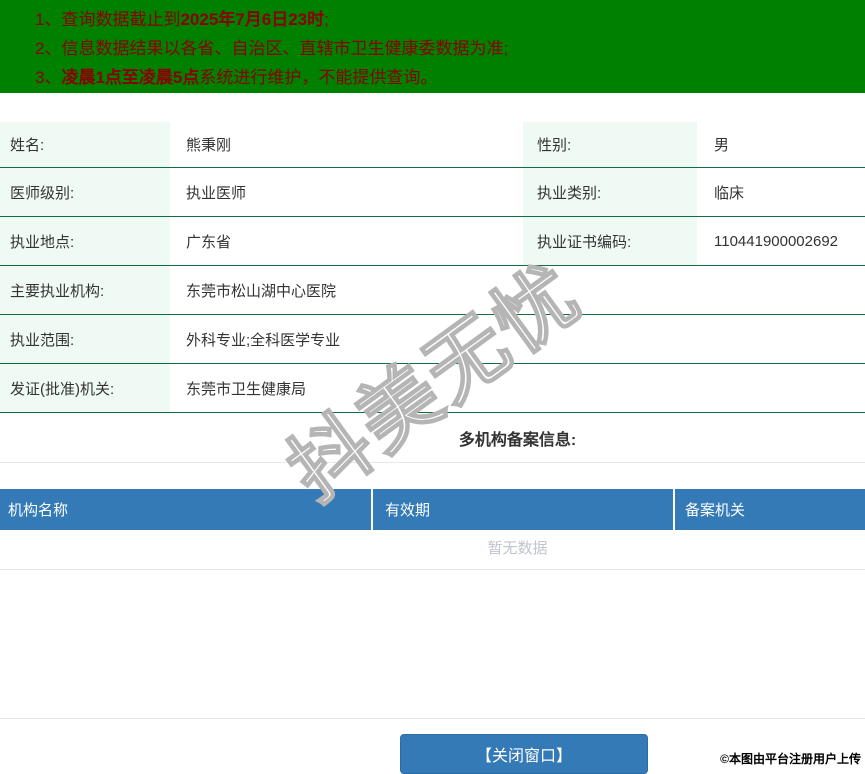  Describe the element at coordinates (85, 290) in the screenshot. I see `field-label: 主要执业机构:` at that location.